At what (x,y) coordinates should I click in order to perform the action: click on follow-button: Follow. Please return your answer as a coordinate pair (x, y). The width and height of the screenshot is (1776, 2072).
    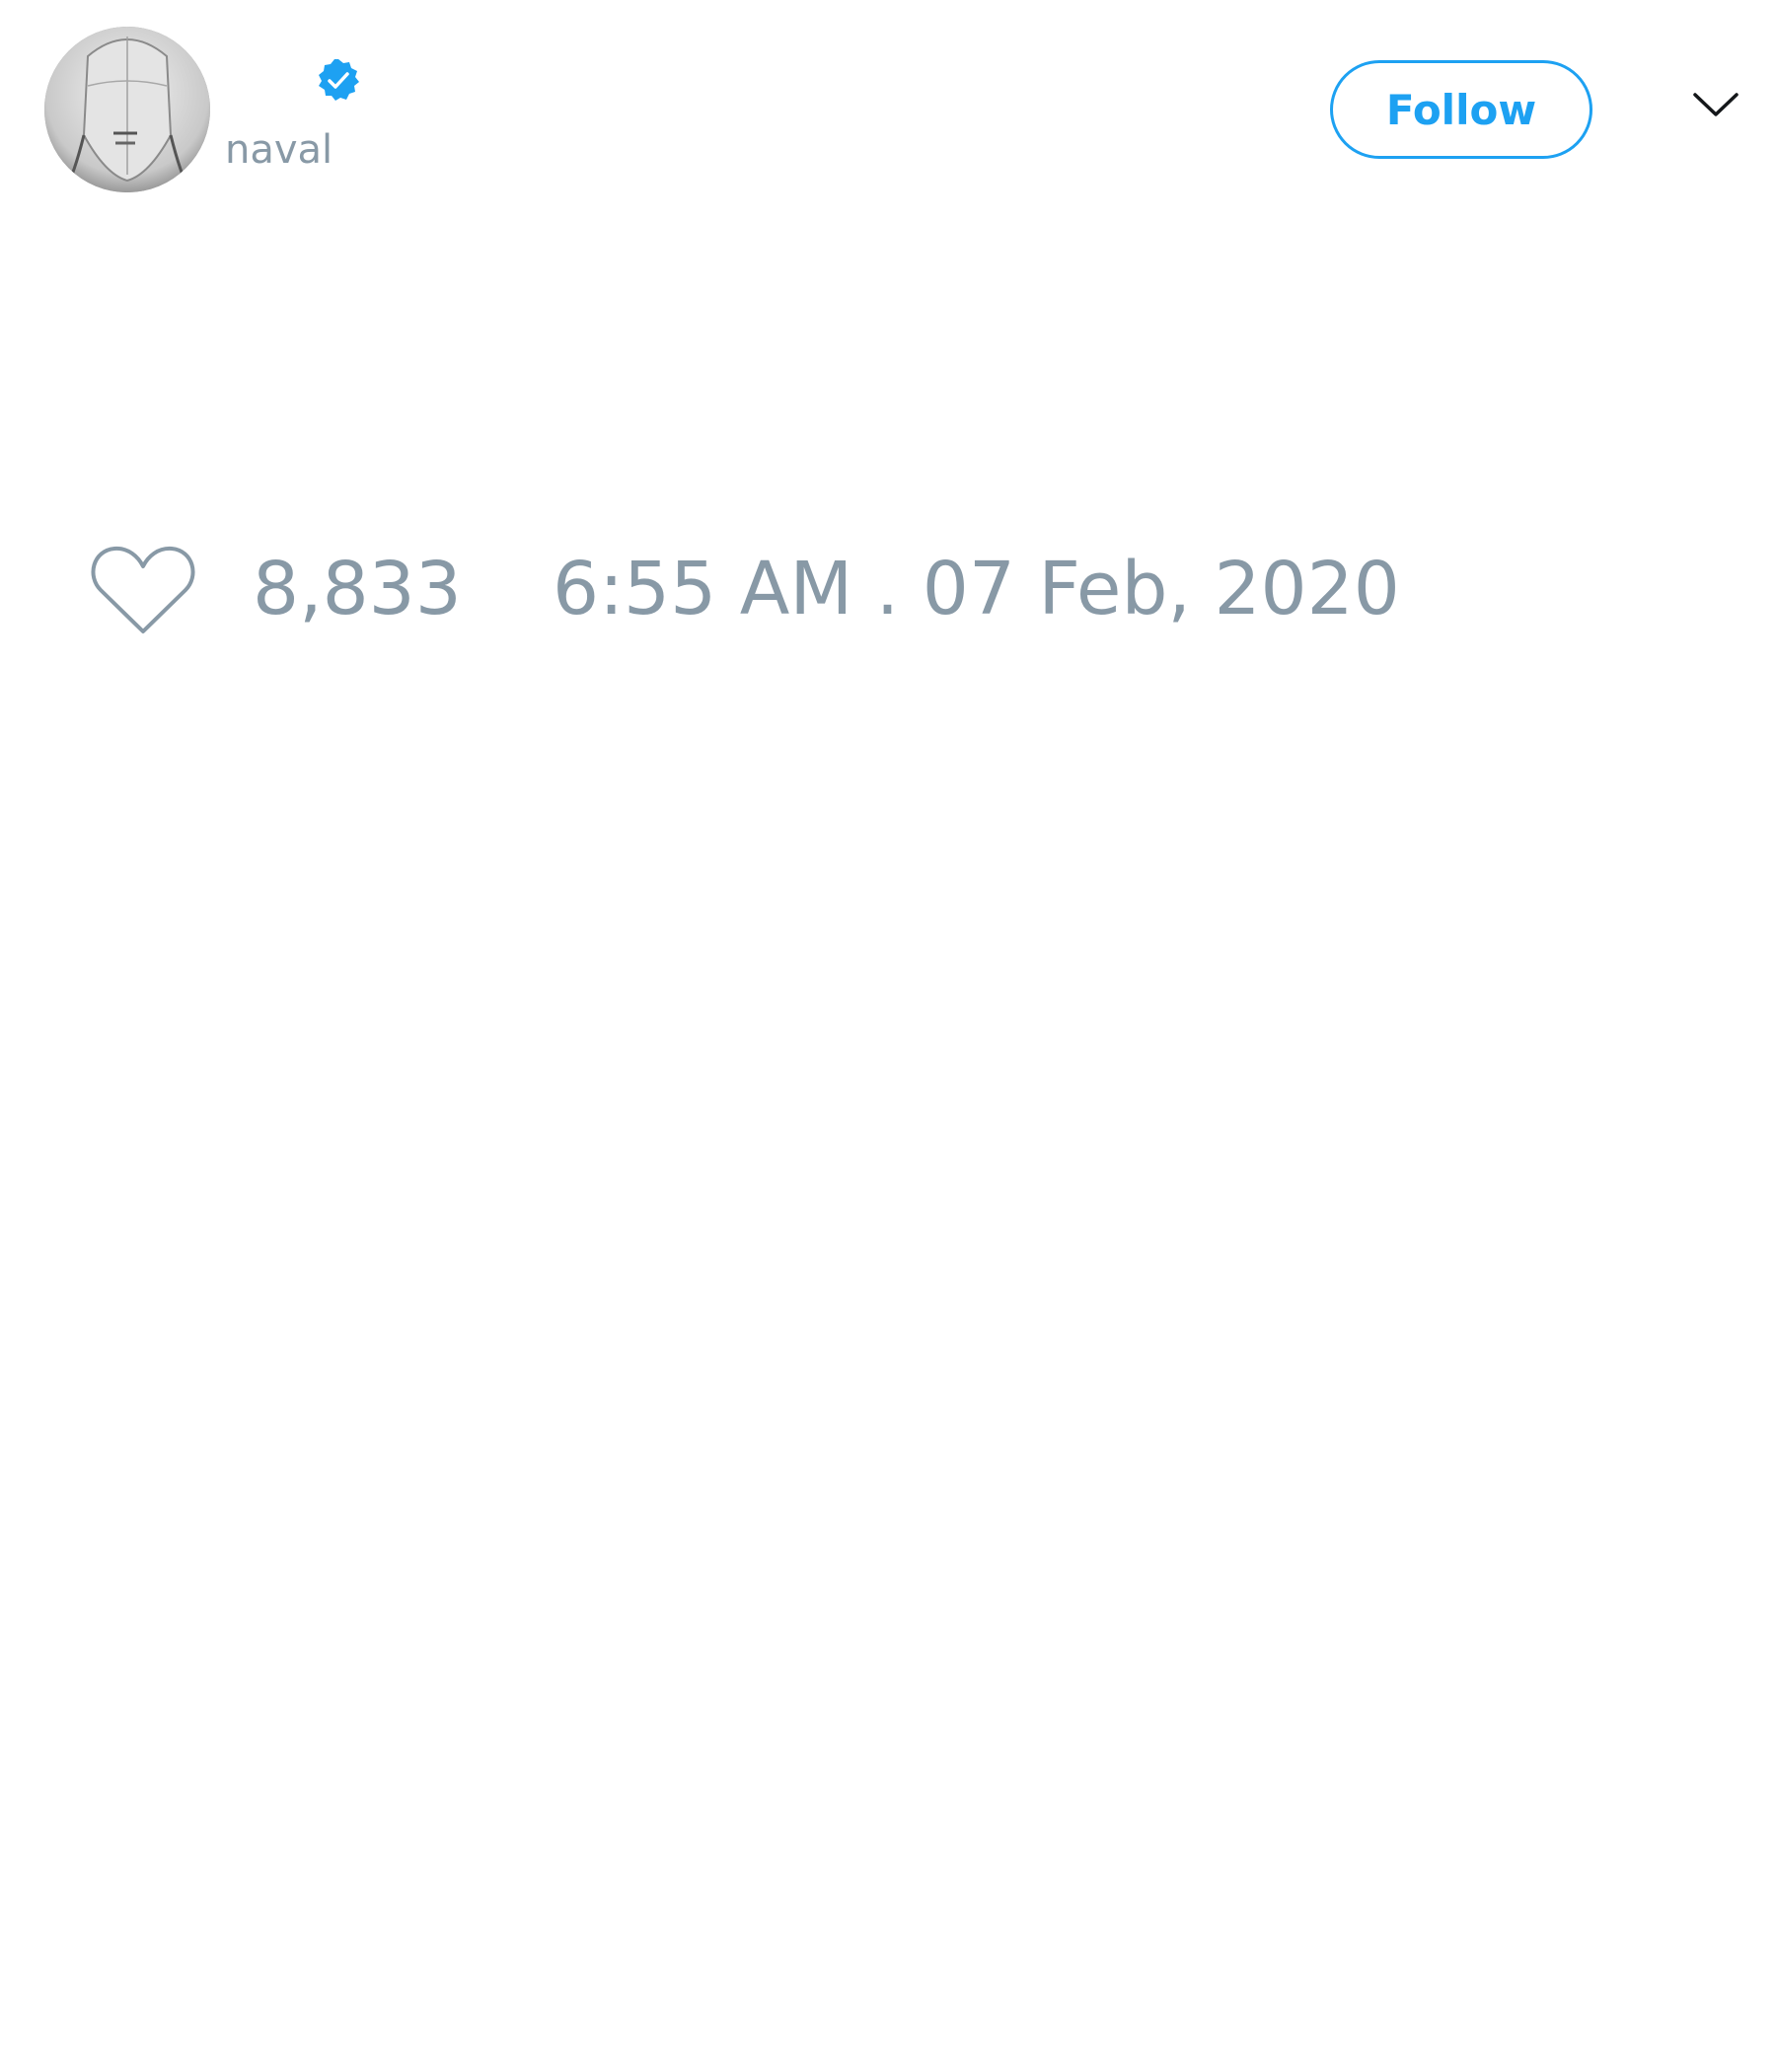
    Looking at the image, I should click on (1461, 110).